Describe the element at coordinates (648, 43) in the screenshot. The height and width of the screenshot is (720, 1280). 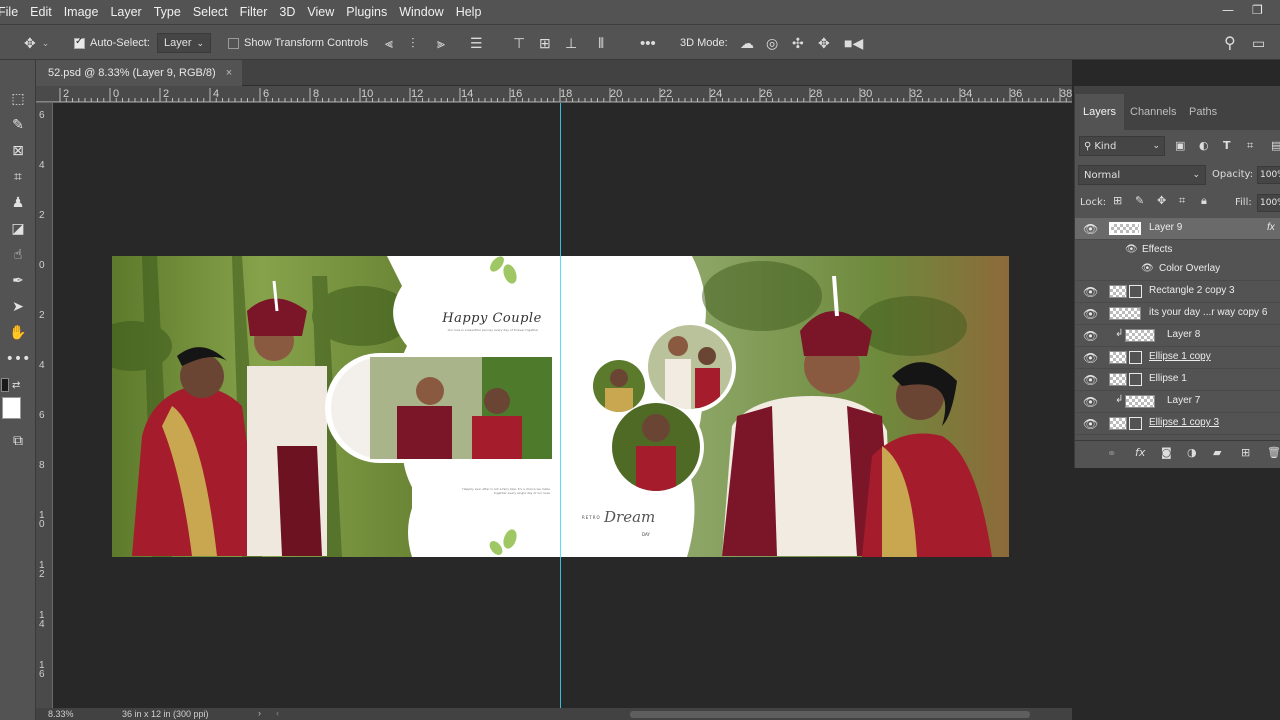
I see `more-options-icon: •••` at that location.